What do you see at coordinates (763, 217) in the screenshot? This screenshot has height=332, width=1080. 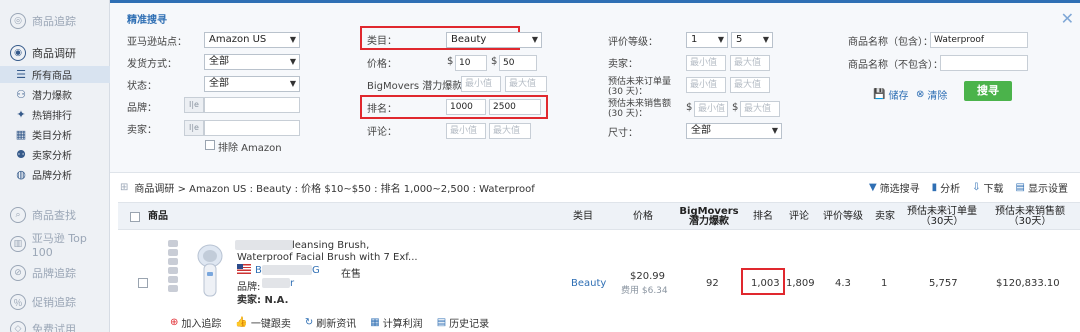 I see `header-rank: 排名` at bounding box center [763, 217].